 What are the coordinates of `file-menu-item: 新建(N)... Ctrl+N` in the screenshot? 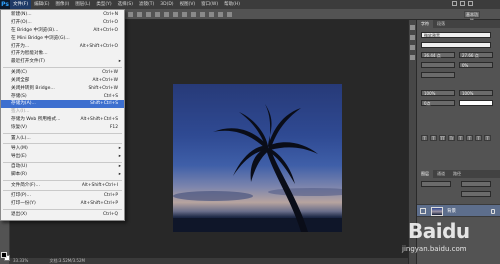 It's located at (62, 15).